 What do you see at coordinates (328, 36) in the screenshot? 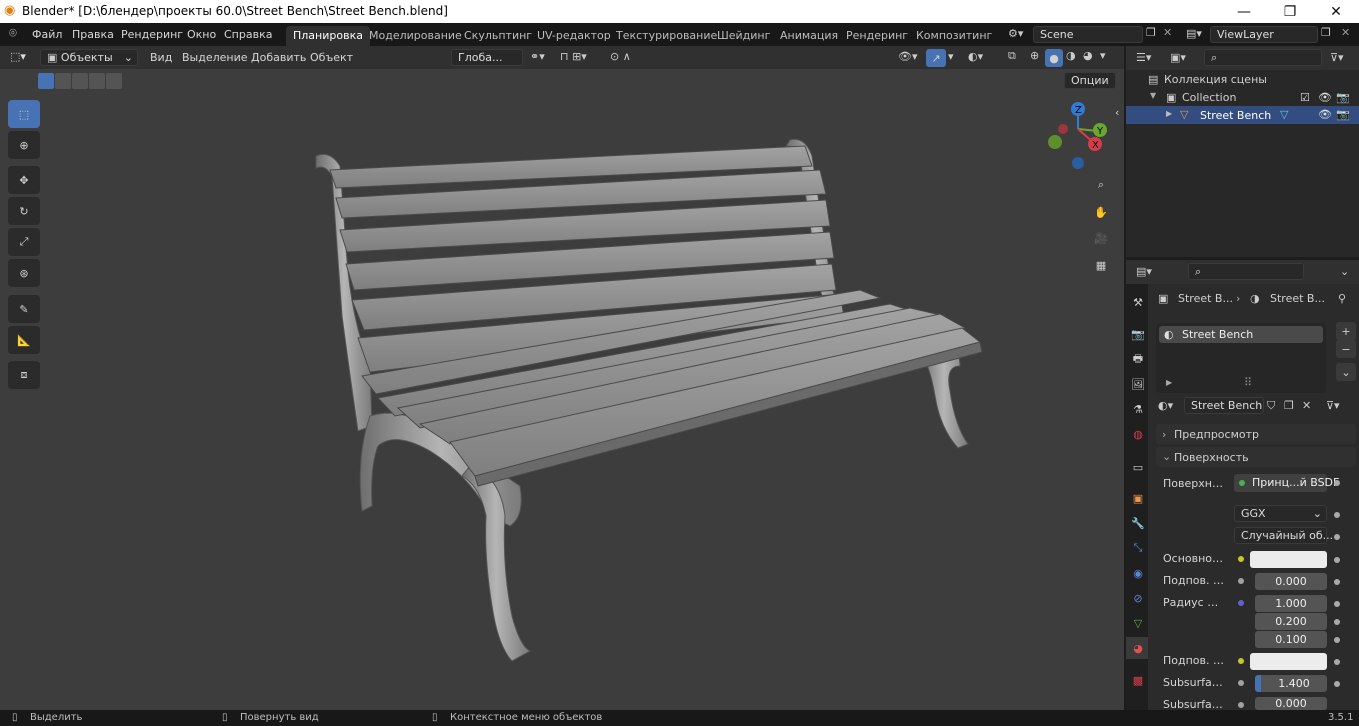
I see `tab-layout: Планировка` at bounding box center [328, 36].